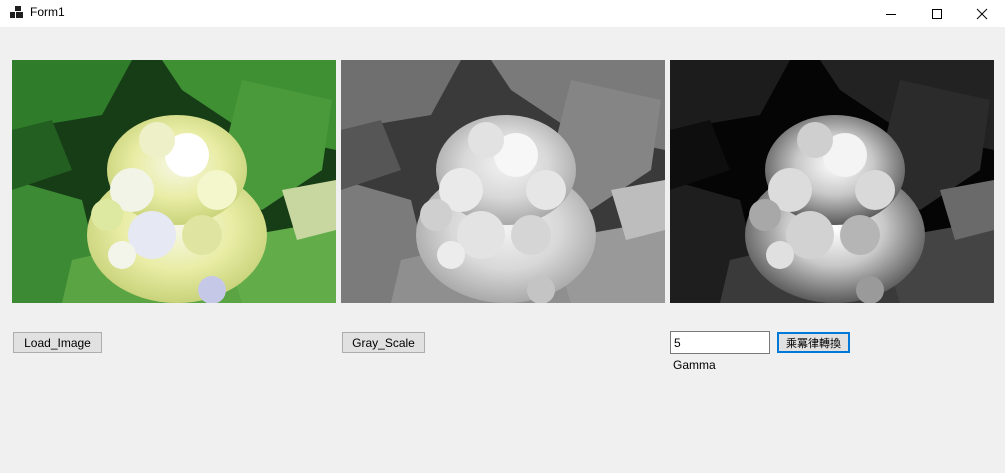 This screenshot has width=1005, height=473. What do you see at coordinates (720, 342) in the screenshot?
I see `gamma-input` at bounding box center [720, 342].